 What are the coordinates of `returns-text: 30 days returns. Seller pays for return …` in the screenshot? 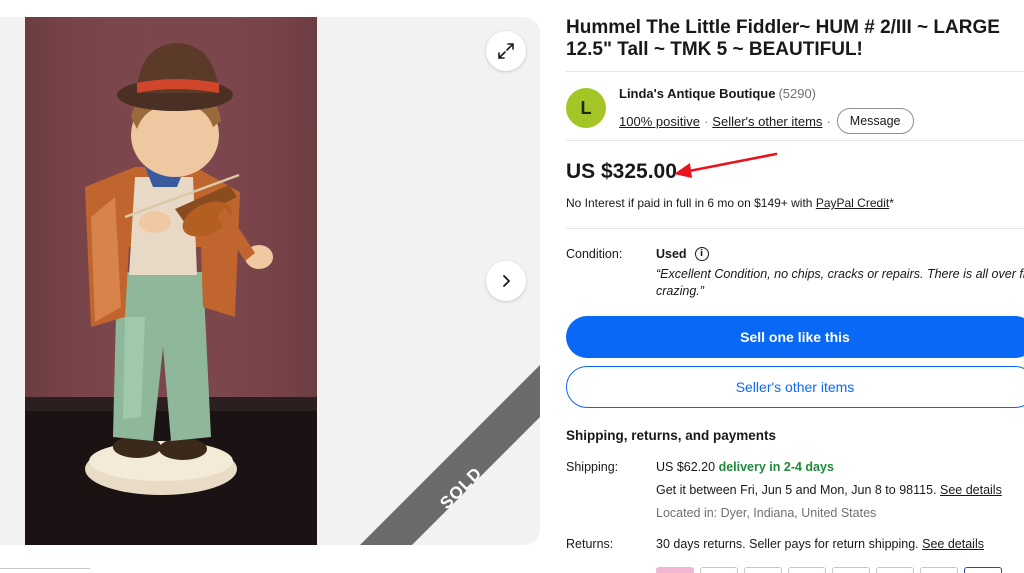 It's located at (787, 544).